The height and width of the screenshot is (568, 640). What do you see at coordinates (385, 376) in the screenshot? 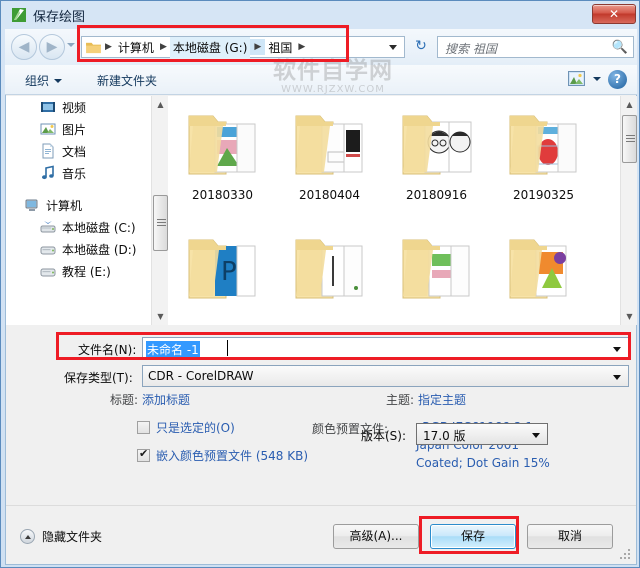
I see `filetype-select: CDR - CorelDRAW` at bounding box center [385, 376].